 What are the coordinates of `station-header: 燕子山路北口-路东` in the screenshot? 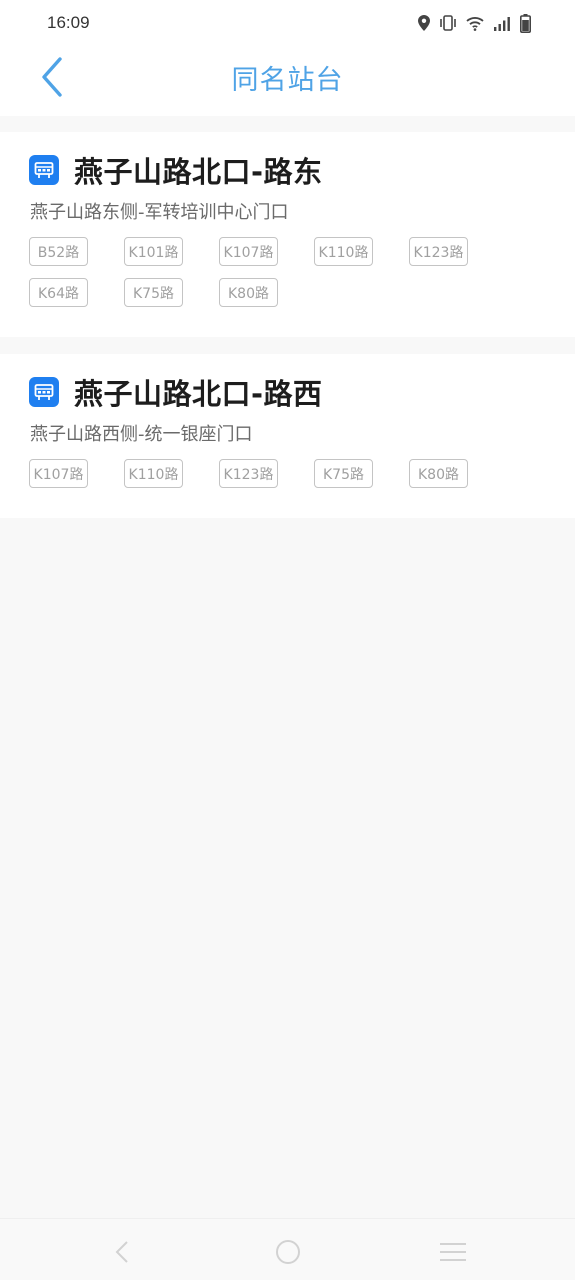 It's located at (176, 170).